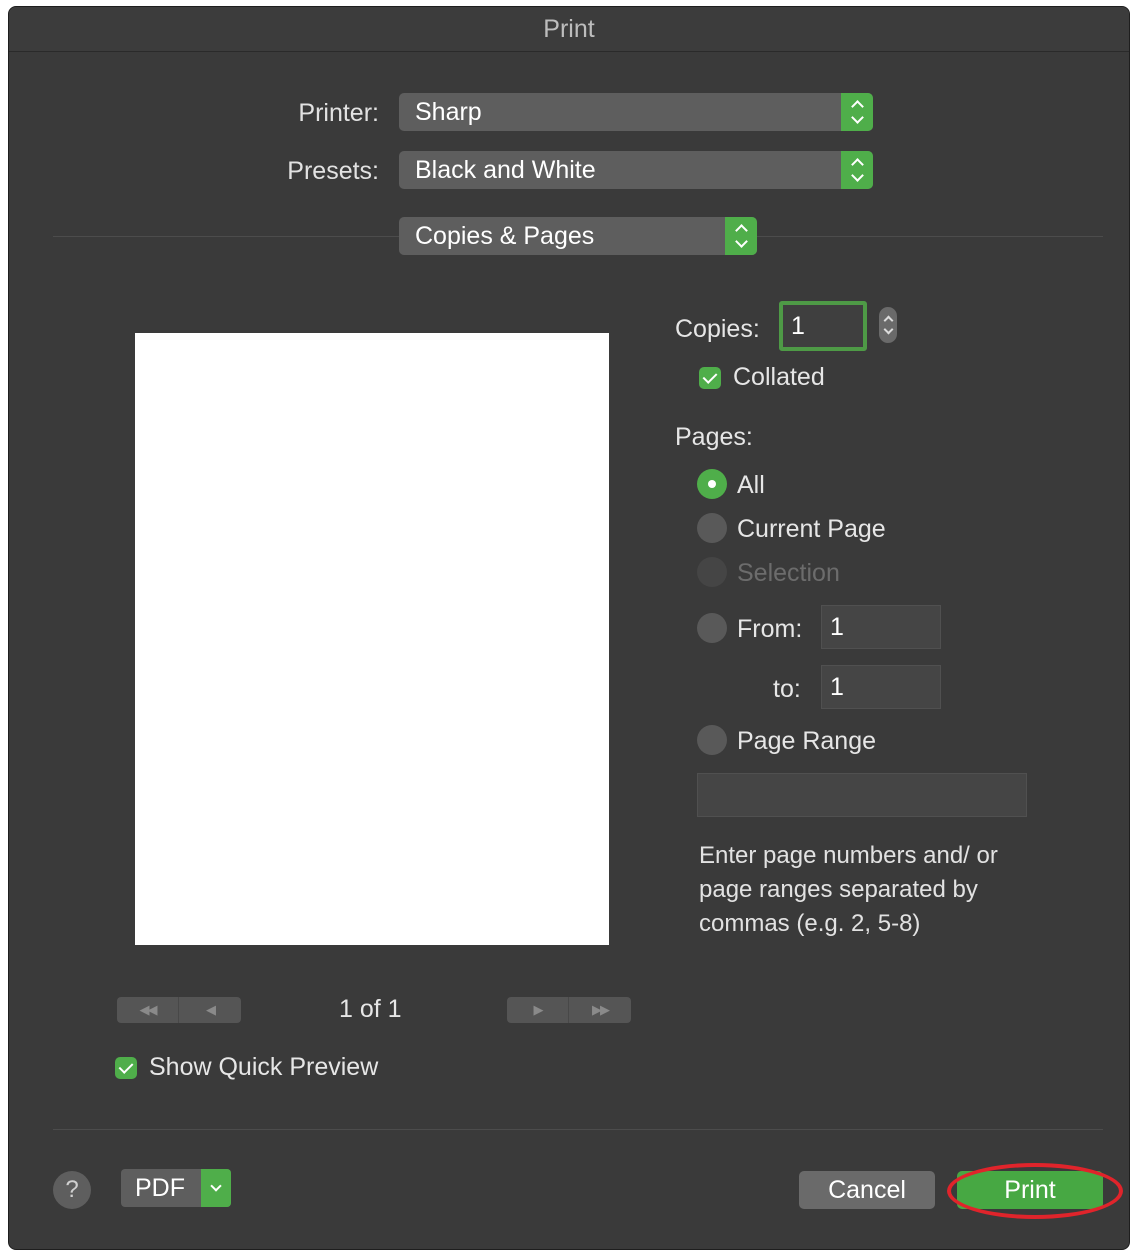 The width and height of the screenshot is (1132, 1252). Describe the element at coordinates (505, 235) in the screenshot. I see `section-value: Copies & Pages` at that location.